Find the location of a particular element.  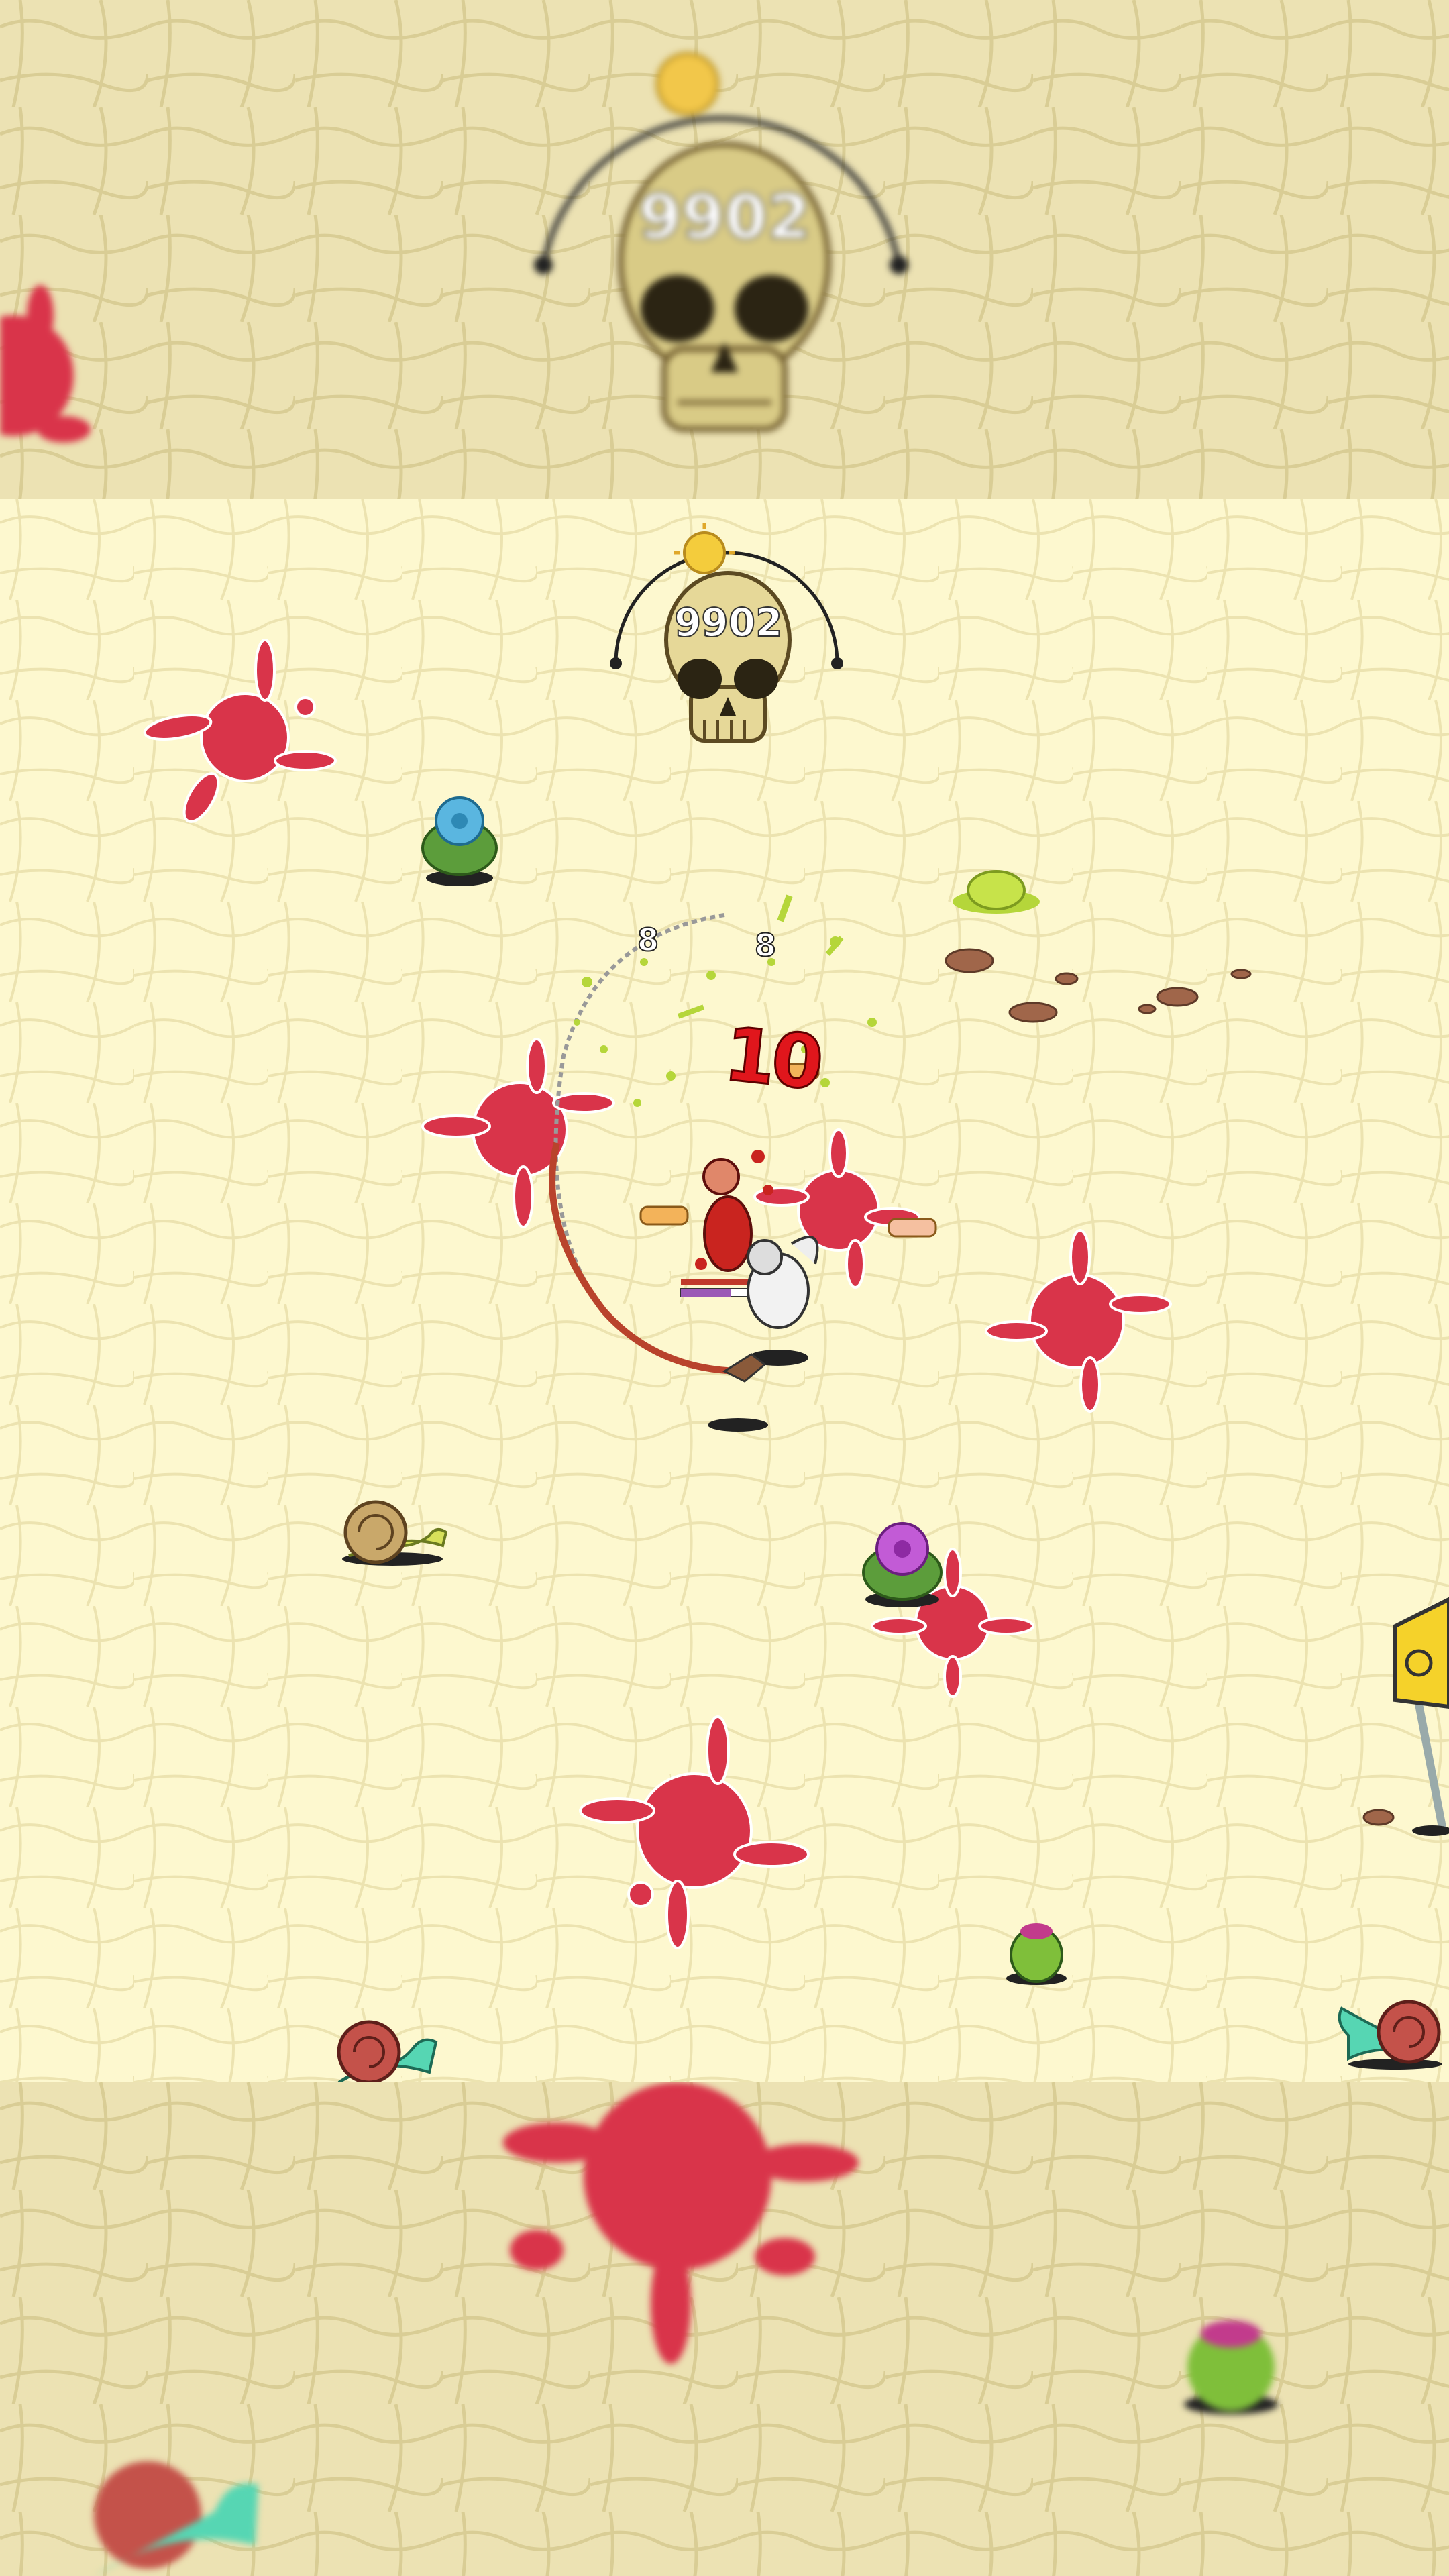

biohazard-sign is located at coordinates (1421, 1716).